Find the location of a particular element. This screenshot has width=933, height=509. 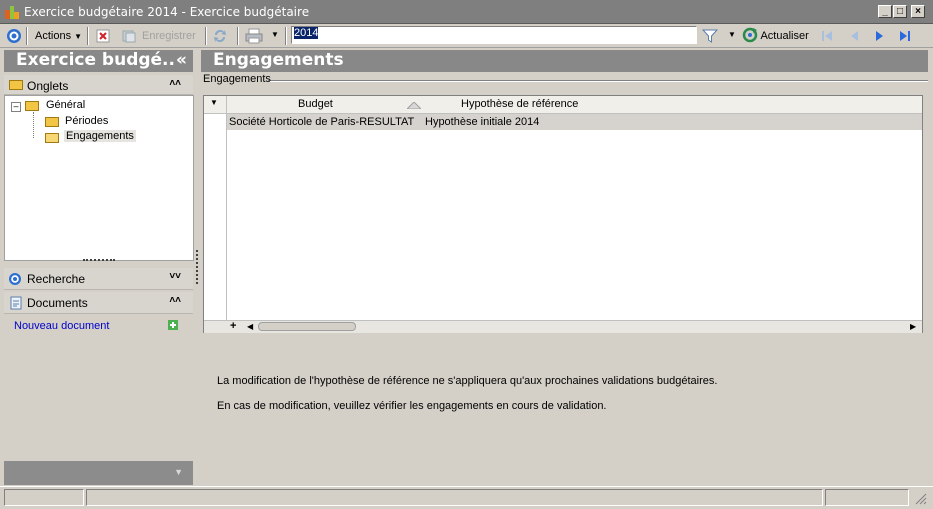

next-record-icon is located at coordinates (880, 36).